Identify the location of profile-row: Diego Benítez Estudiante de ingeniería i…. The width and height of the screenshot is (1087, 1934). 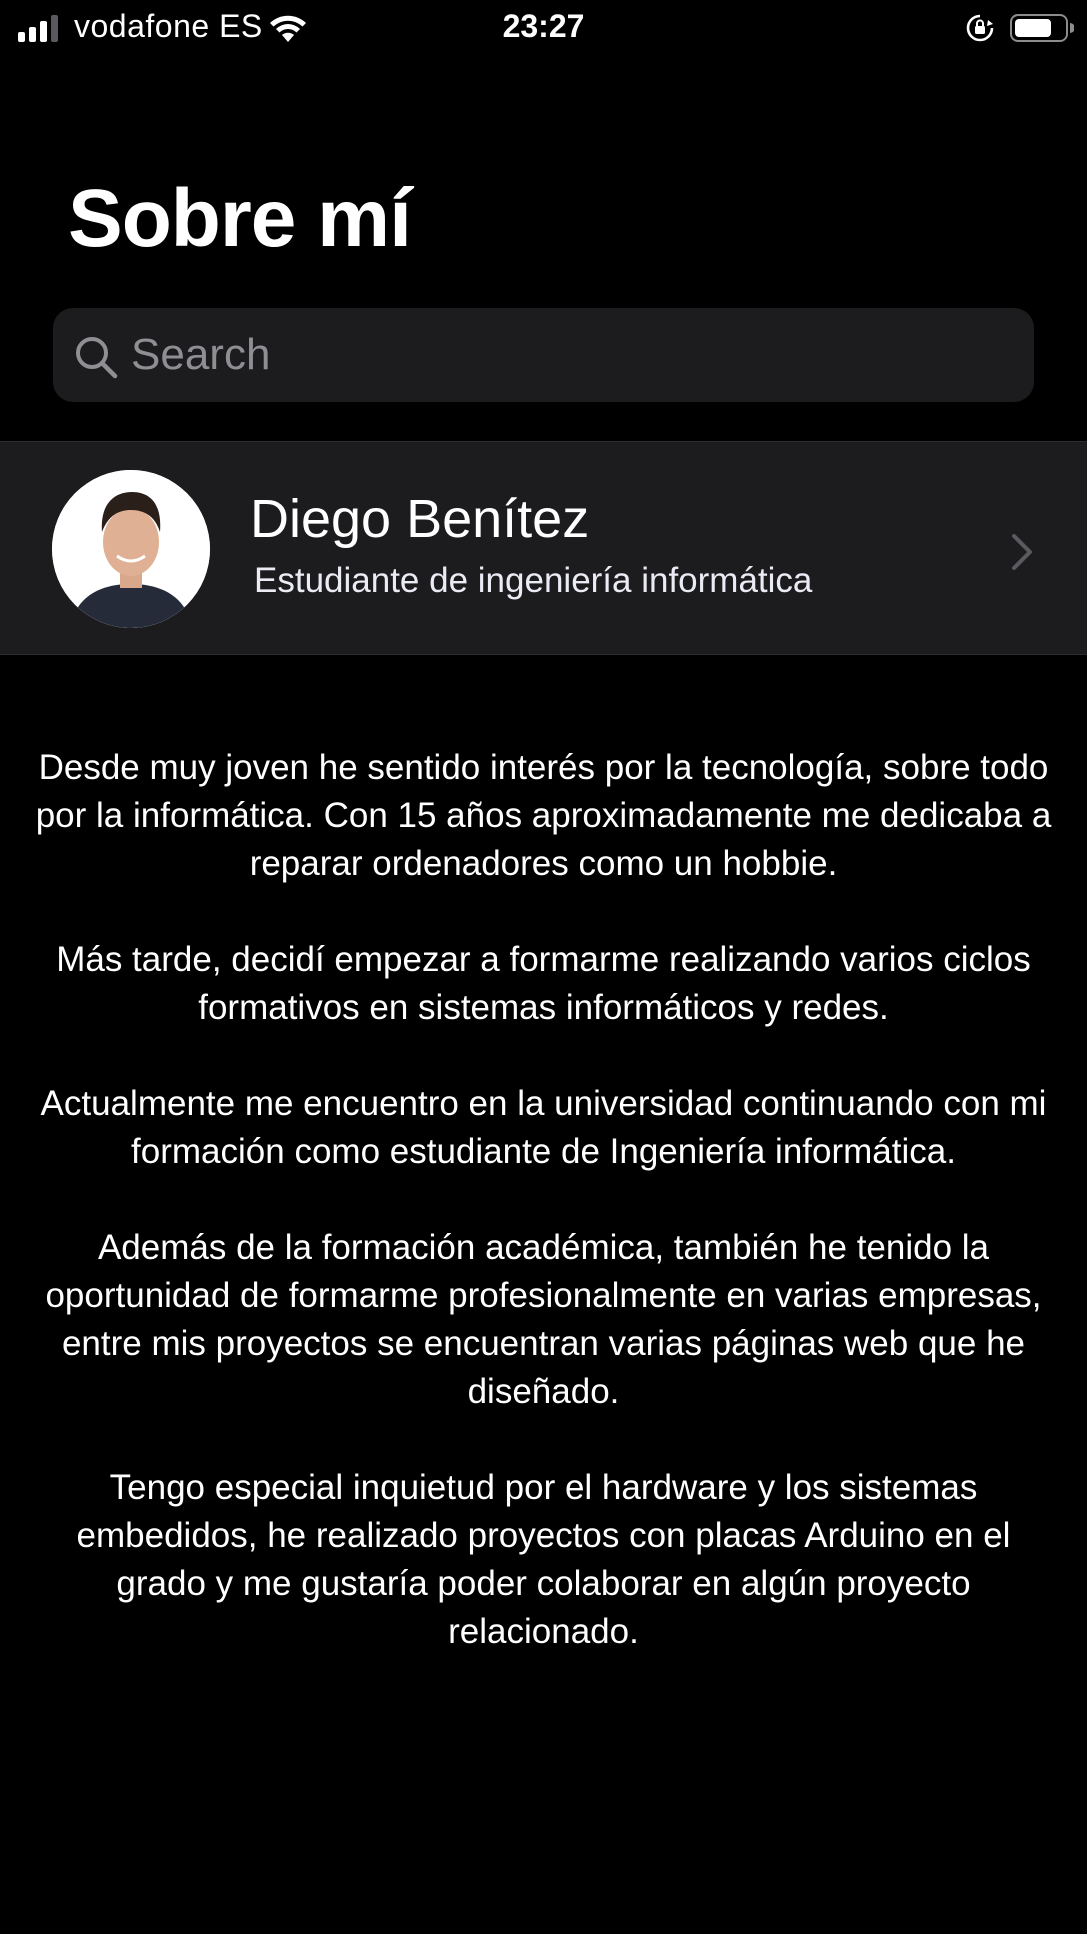
(543, 548).